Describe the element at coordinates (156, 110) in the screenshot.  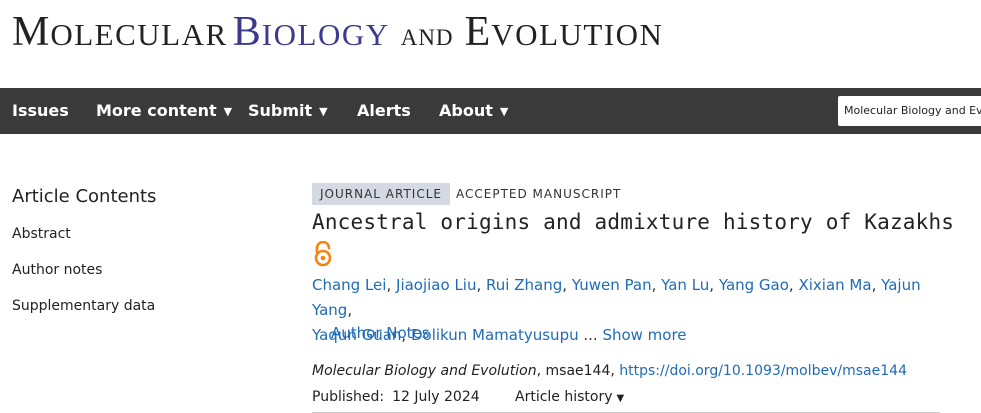
I see `nav-label: More content` at that location.